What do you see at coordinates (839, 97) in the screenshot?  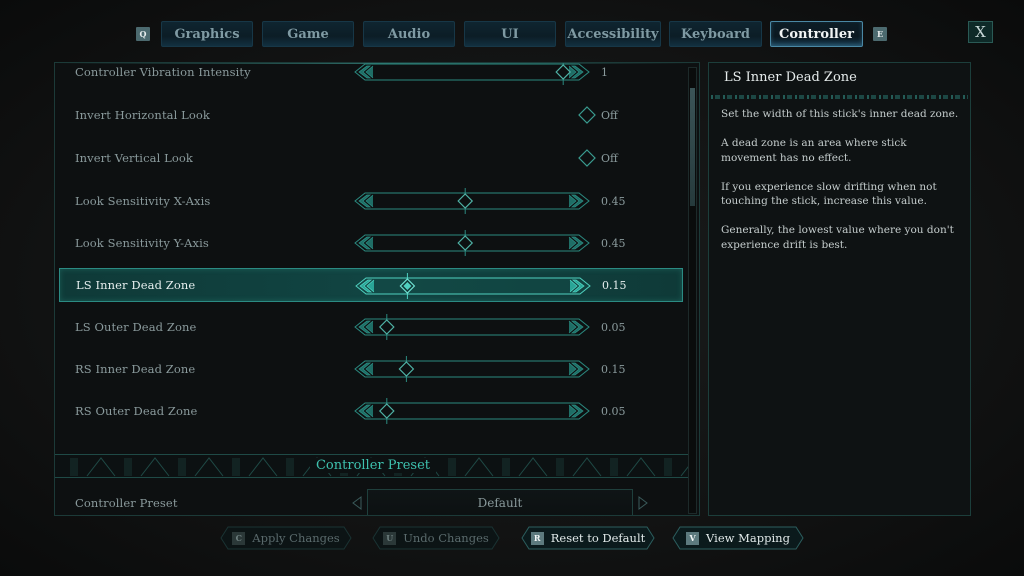 I see `description-divider` at bounding box center [839, 97].